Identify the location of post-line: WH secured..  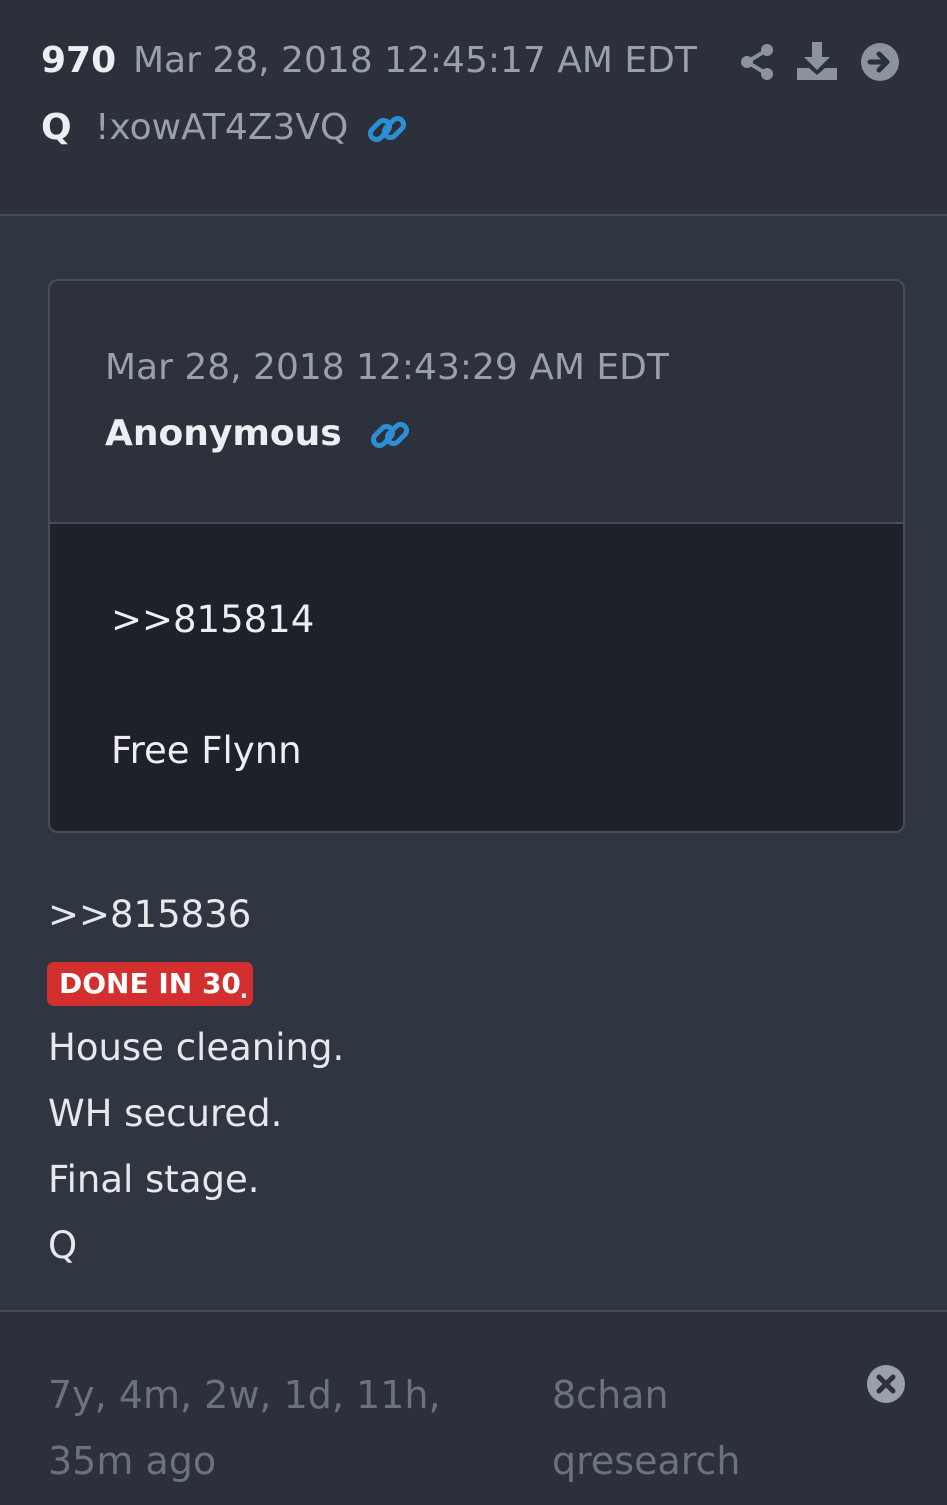
(165, 1113).